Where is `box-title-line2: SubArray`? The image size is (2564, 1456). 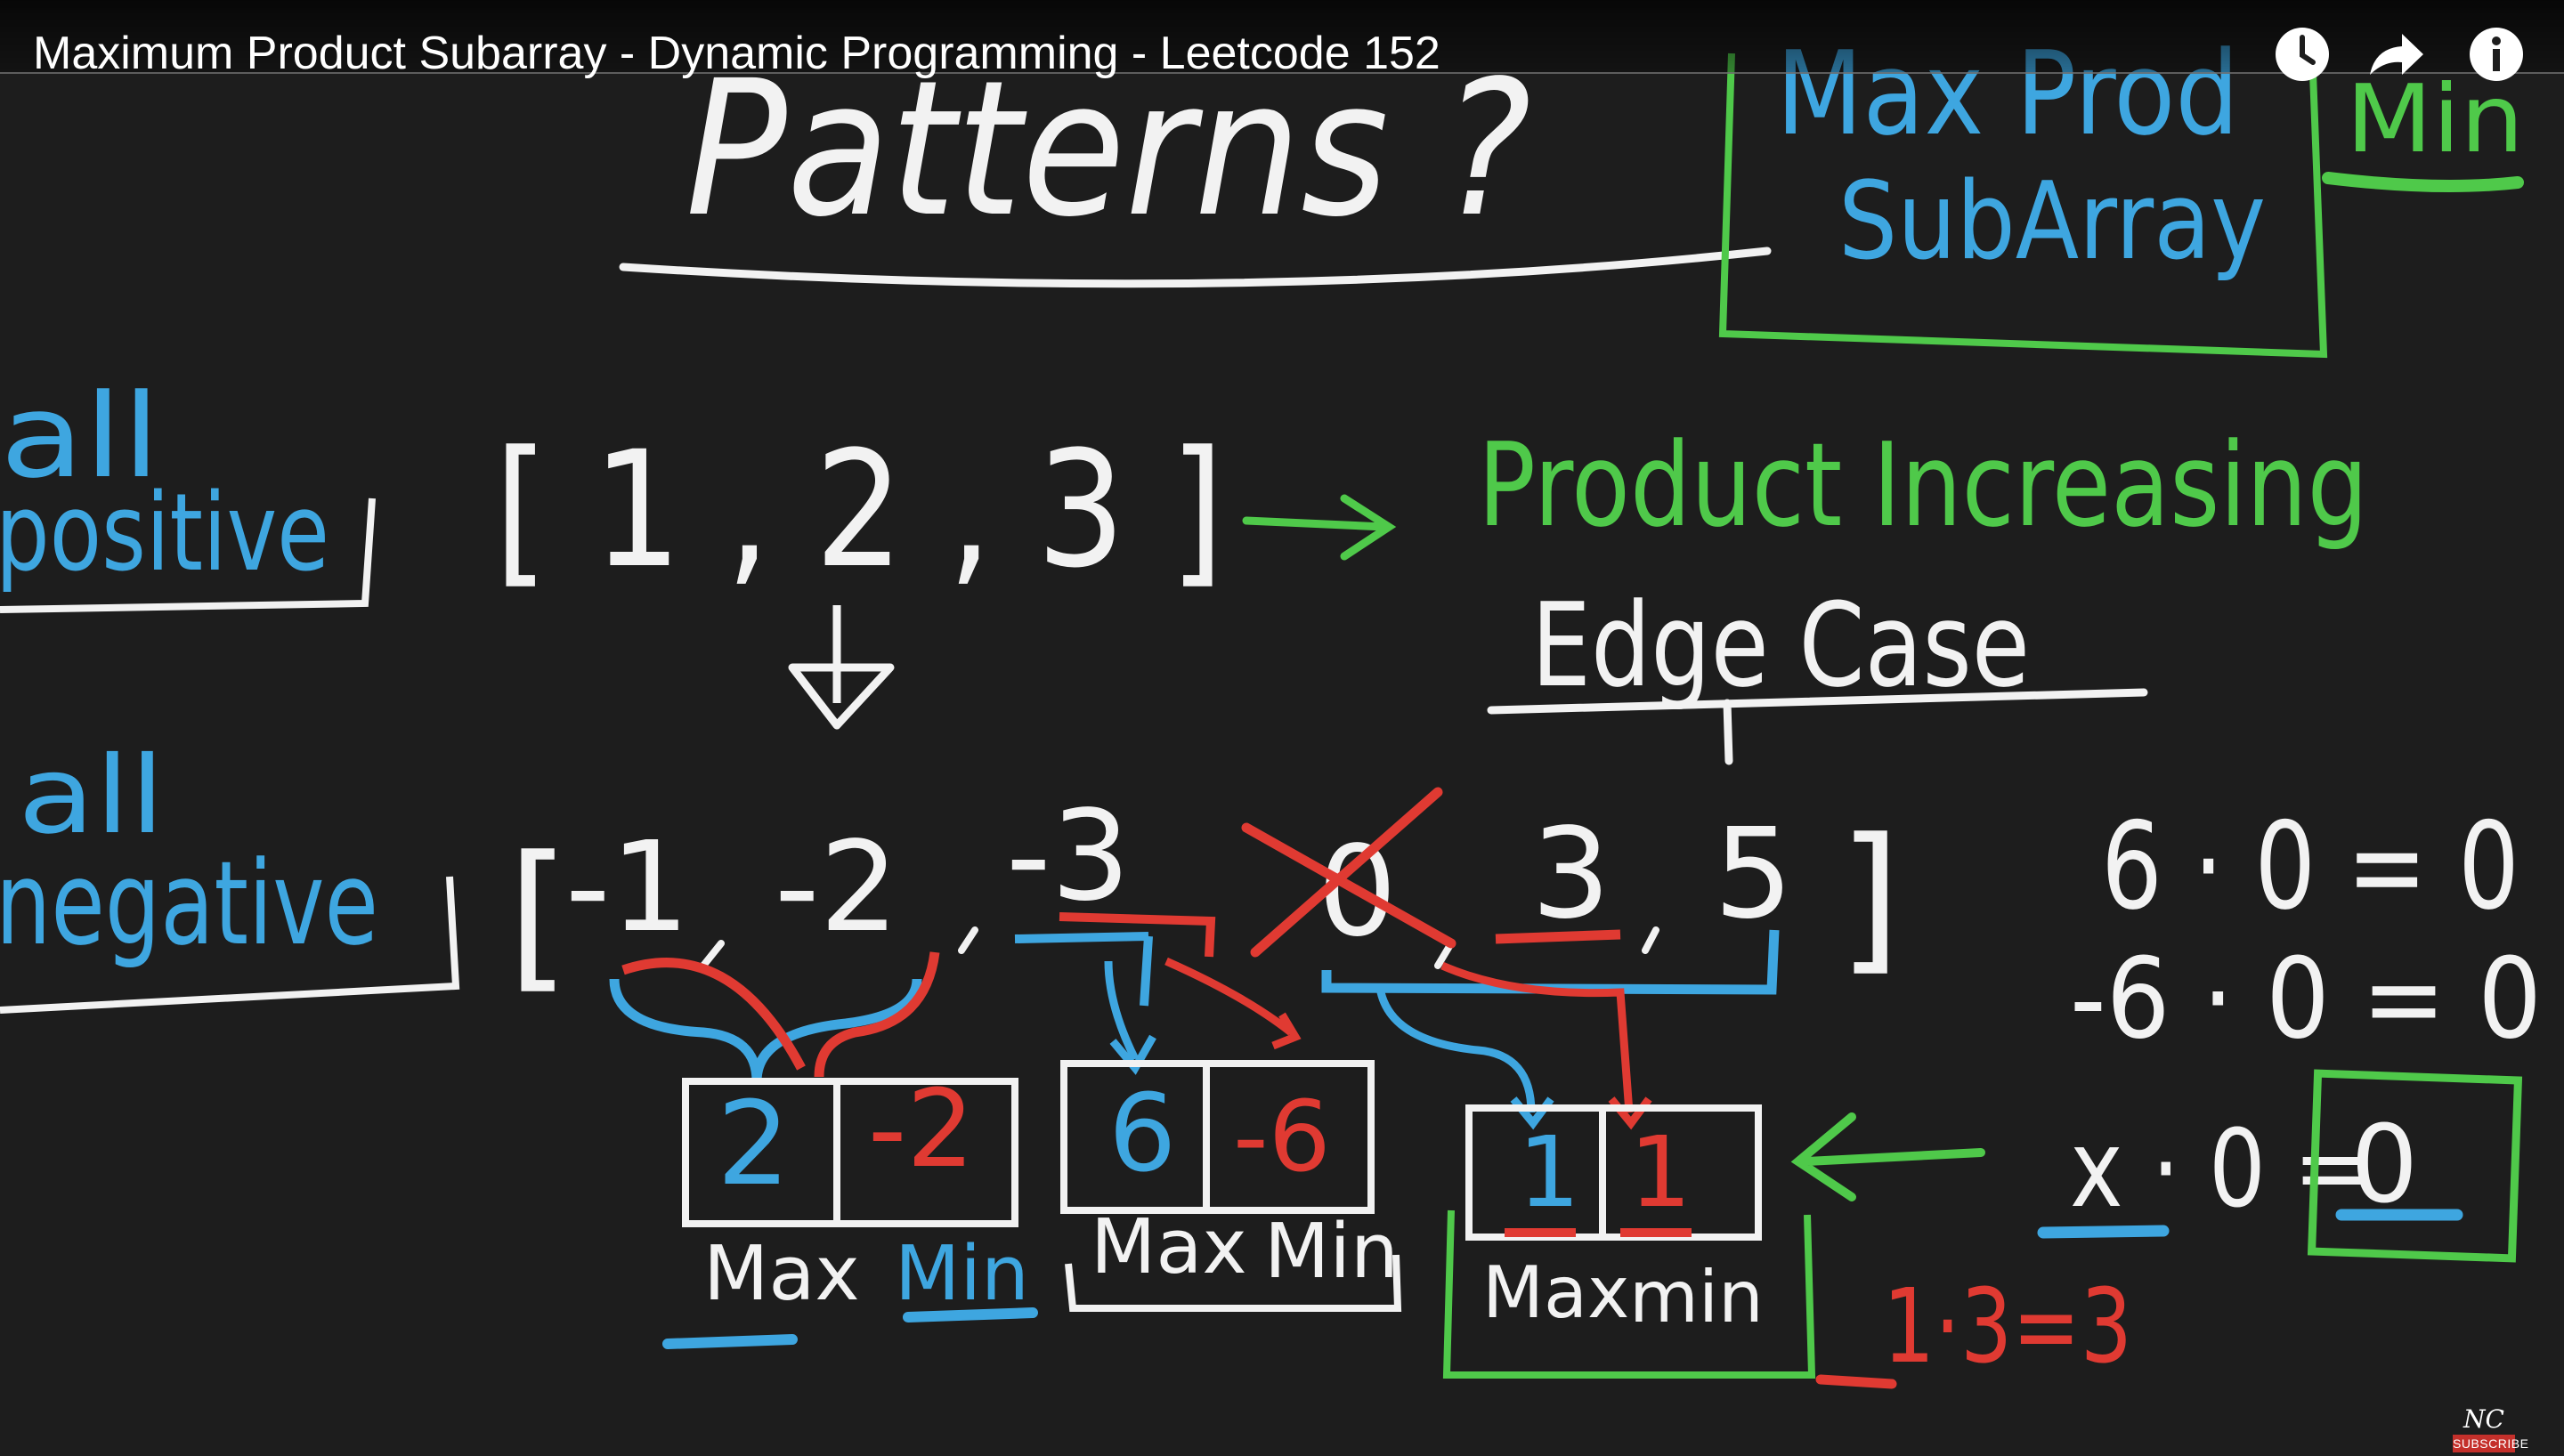 box-title-line2: SubArray is located at coordinates (2052, 222).